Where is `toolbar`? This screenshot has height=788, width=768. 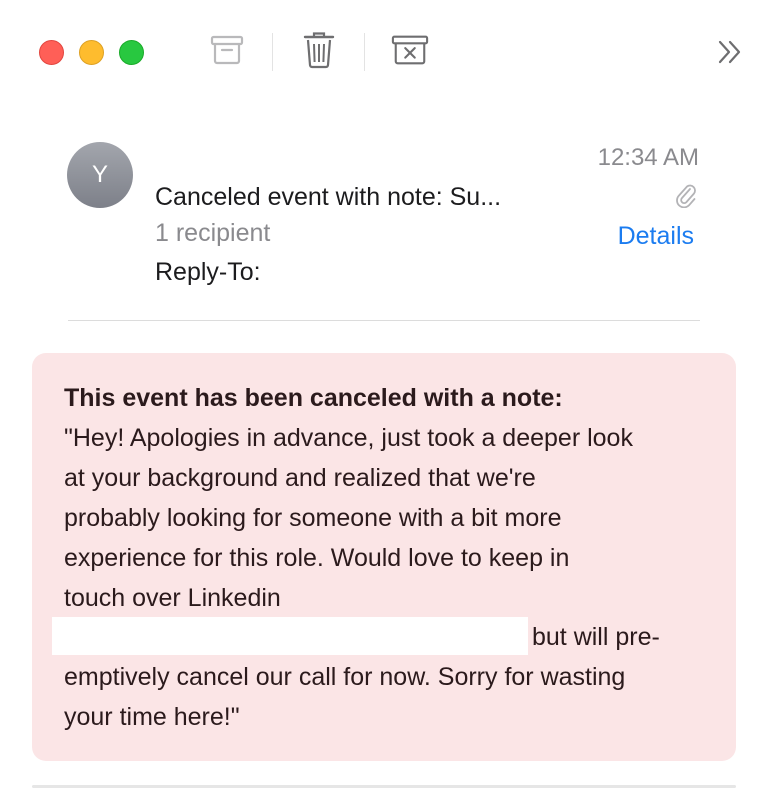 toolbar is located at coordinates (384, 50).